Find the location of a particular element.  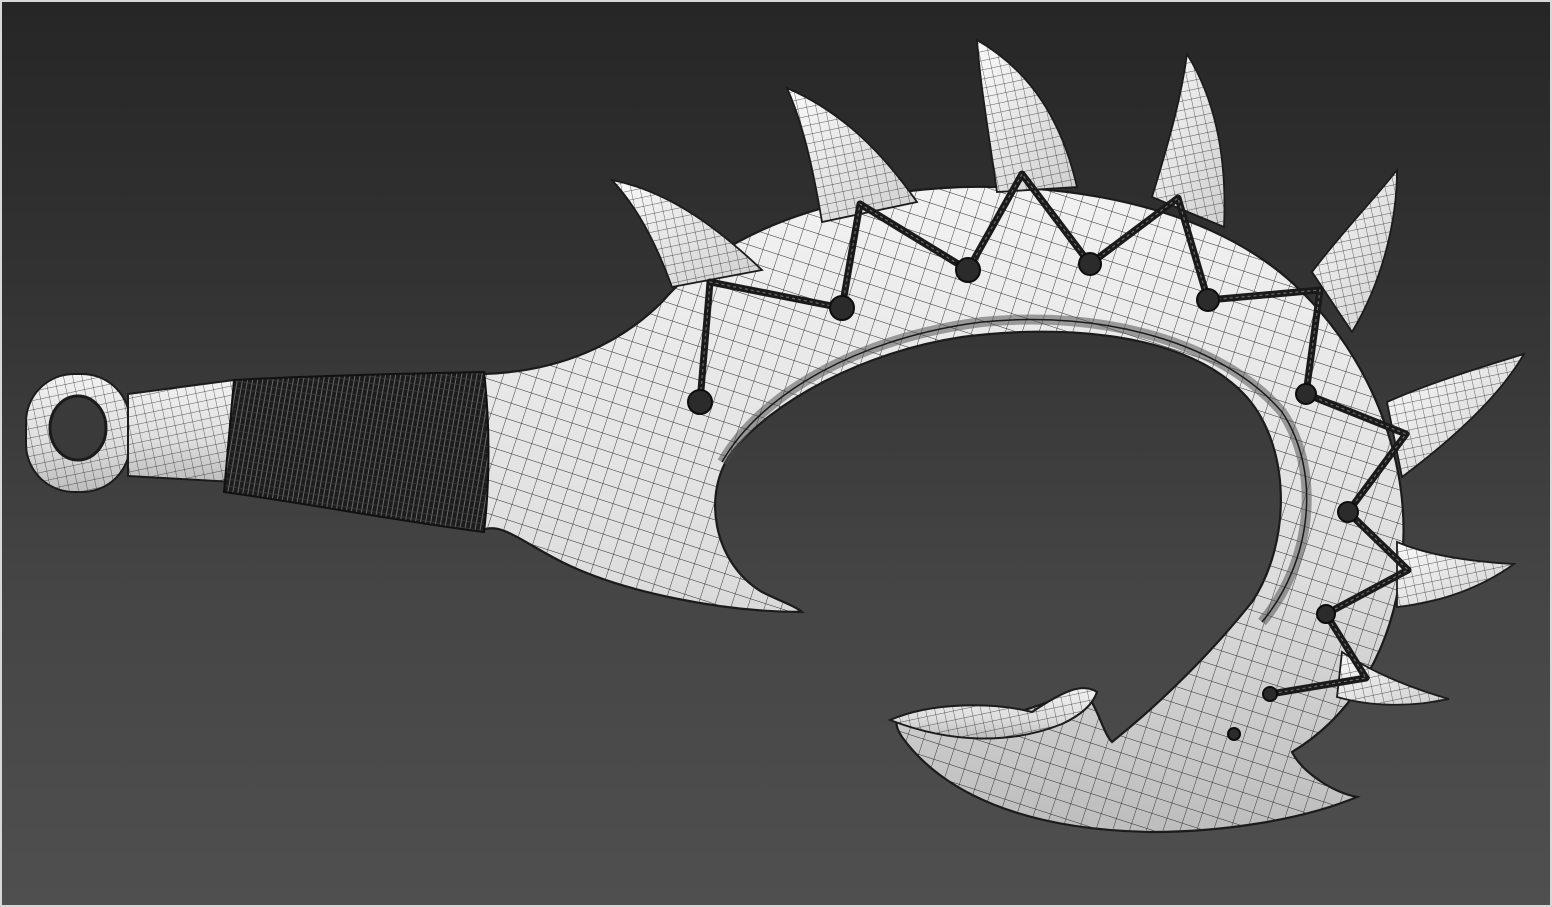

ring-pommel is located at coordinates (78, 433).